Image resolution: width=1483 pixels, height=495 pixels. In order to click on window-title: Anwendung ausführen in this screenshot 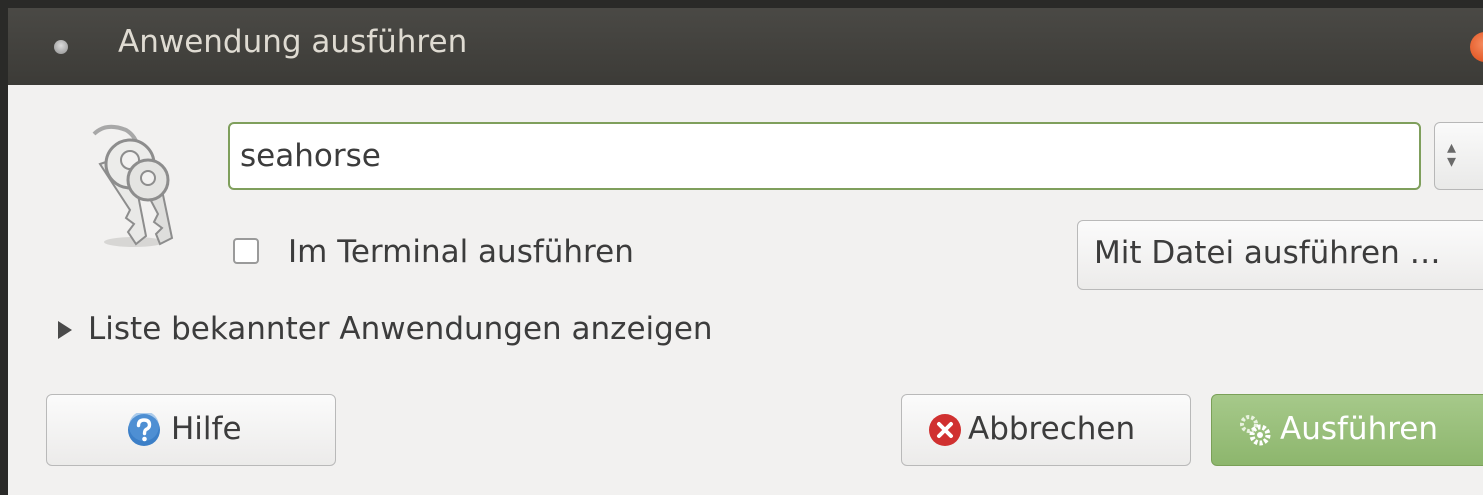, I will do `click(293, 42)`.